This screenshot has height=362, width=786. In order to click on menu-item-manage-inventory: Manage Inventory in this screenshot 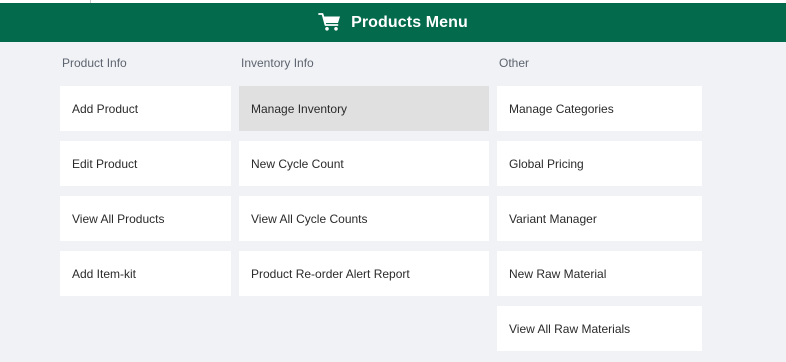, I will do `click(364, 108)`.